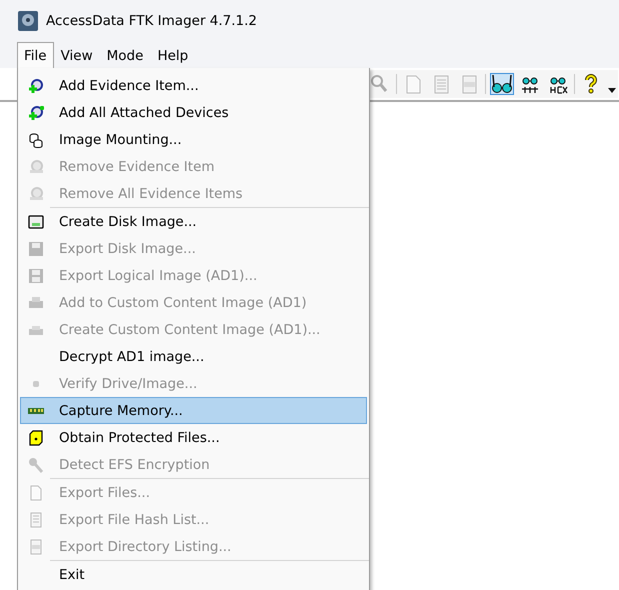 This screenshot has width=619, height=590. What do you see at coordinates (612, 91) in the screenshot?
I see `overflow-arrow-icon` at bounding box center [612, 91].